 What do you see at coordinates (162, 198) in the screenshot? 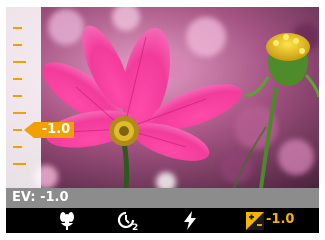
I see `status-bar: EV: -1.0` at bounding box center [162, 198].